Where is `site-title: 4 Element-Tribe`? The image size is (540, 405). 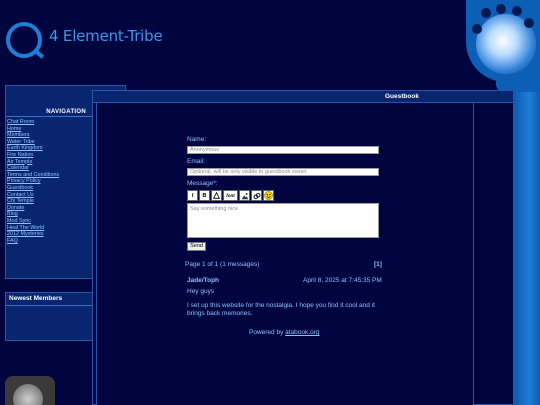
site-title: 4 Element-Tribe is located at coordinates (106, 36).